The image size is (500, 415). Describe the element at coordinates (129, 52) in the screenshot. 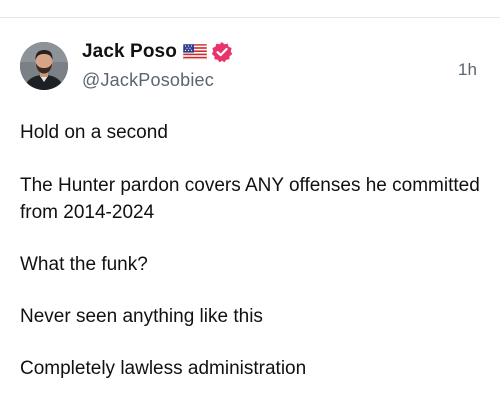

I see `author-display-name: Jack Poso` at that location.